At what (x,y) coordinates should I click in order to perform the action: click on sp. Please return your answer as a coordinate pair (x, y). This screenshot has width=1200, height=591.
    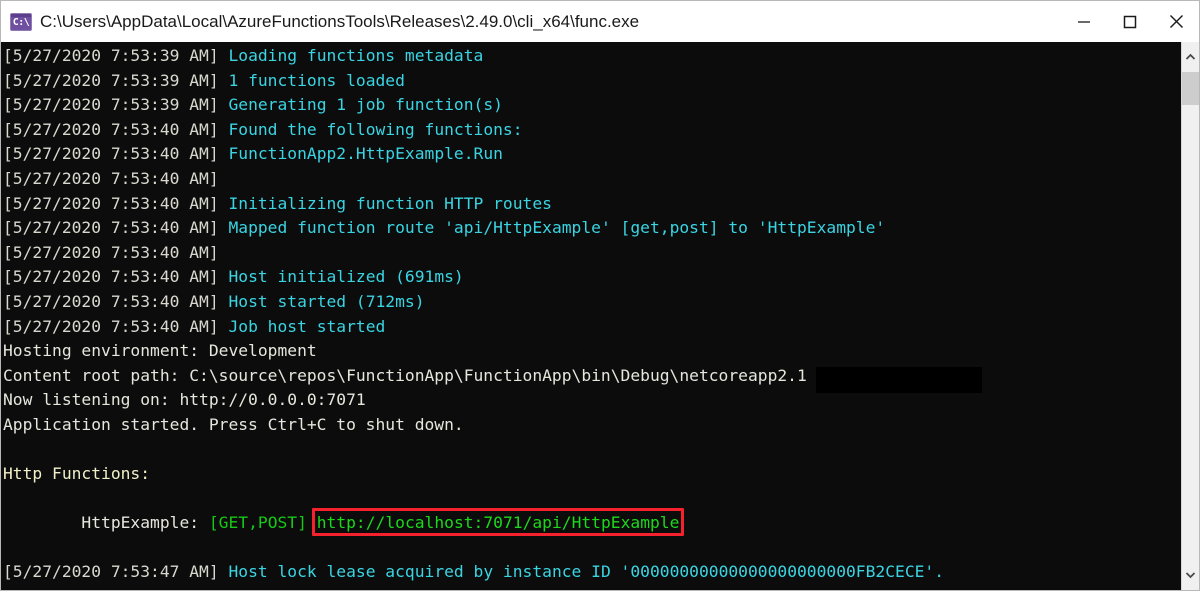
    Looking at the image, I should click on (204, 522).